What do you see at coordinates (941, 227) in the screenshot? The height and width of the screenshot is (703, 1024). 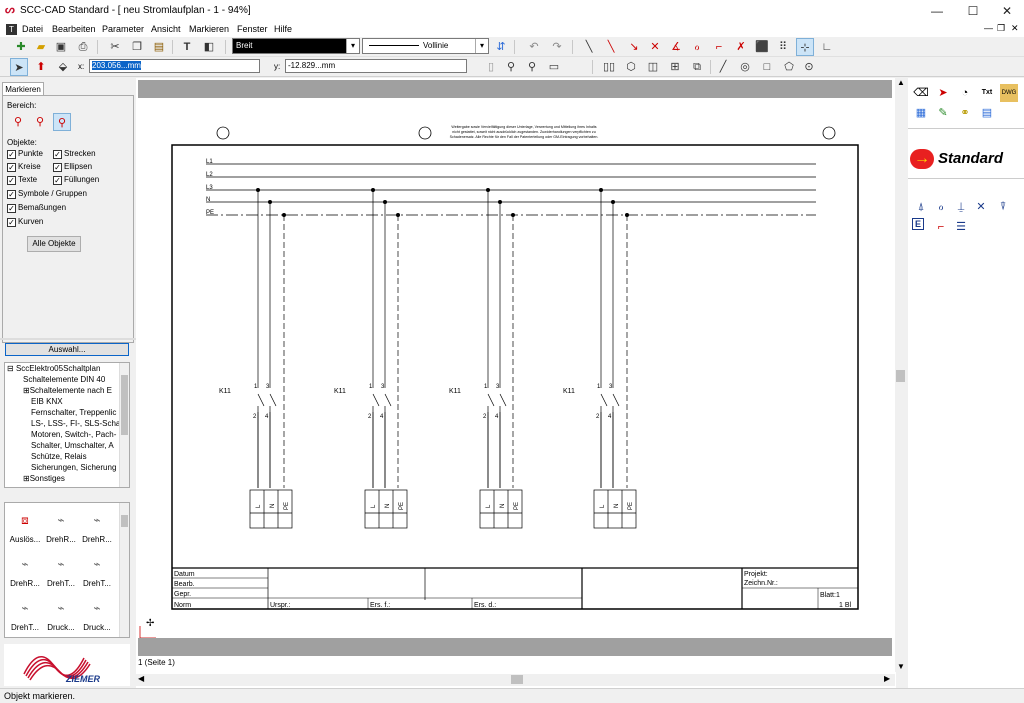 I see `wire-icon: ⌐` at bounding box center [941, 227].